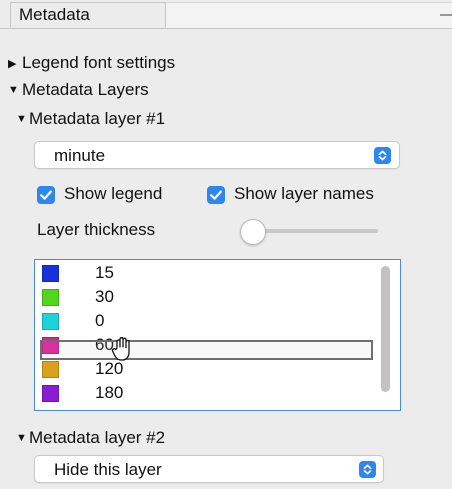 Image resolution: width=452 pixels, height=489 pixels. I want to click on layer-thickness-label: Layer thickness, so click(96, 229).